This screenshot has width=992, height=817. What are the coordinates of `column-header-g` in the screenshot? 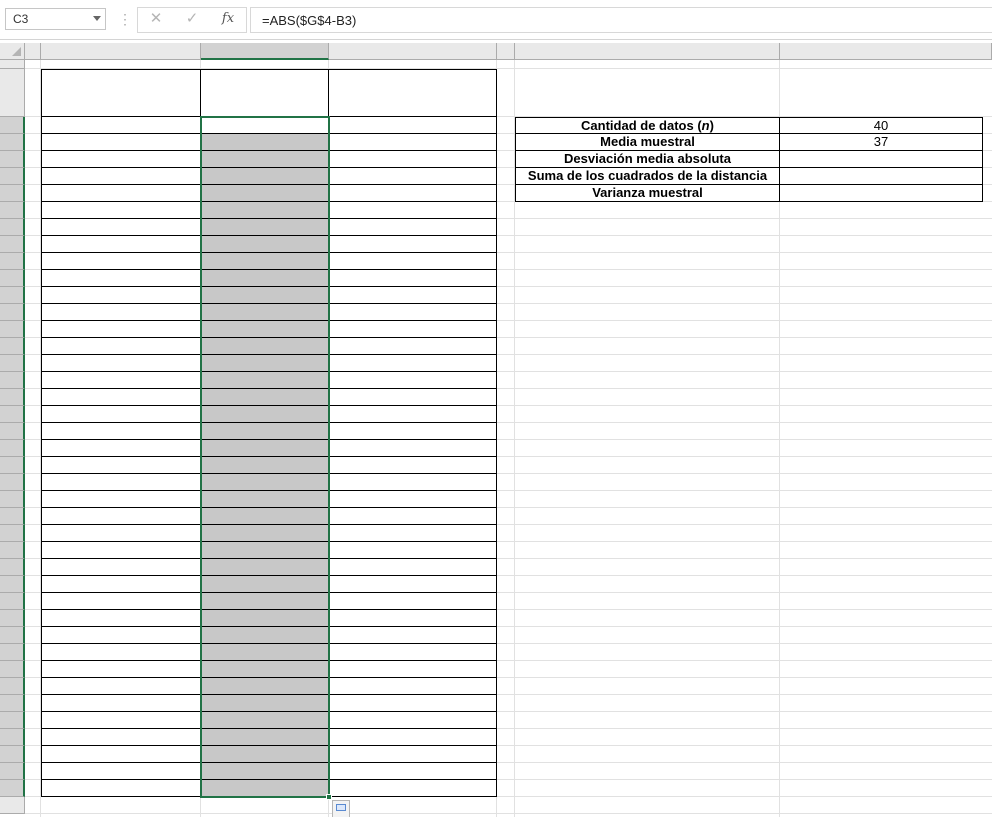 It's located at (886, 51).